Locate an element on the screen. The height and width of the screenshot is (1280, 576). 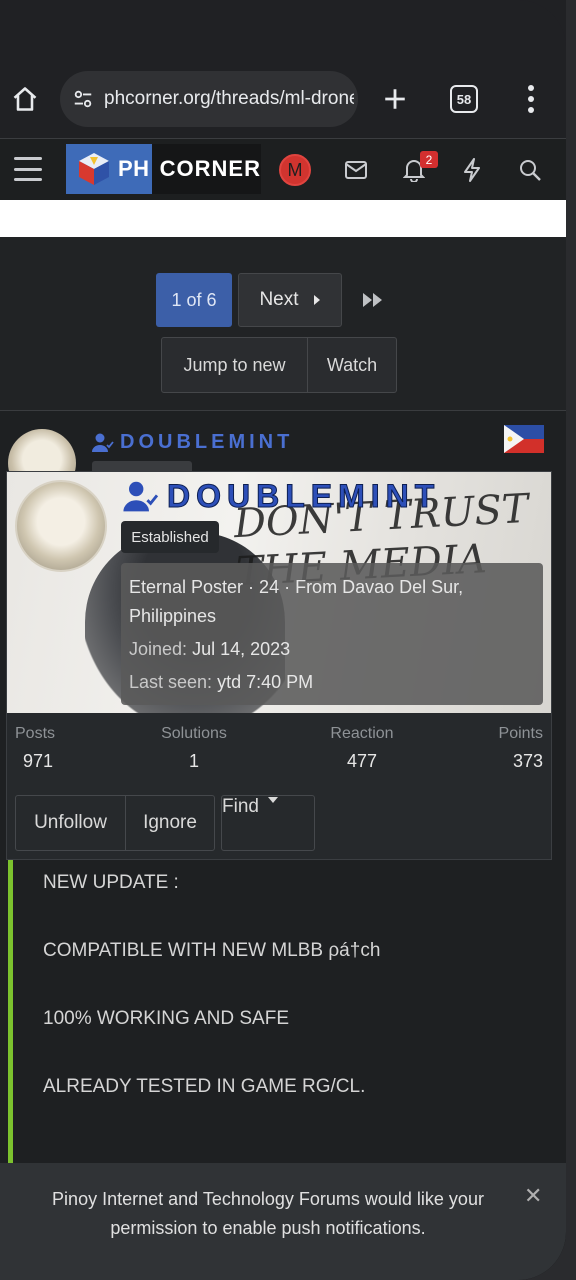
logo-cube: PH is located at coordinates (109, 169).